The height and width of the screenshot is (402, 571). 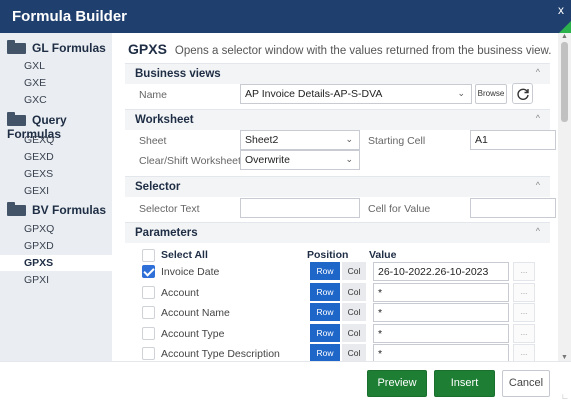 I want to click on starting-cell-input: A1, so click(x=513, y=140).